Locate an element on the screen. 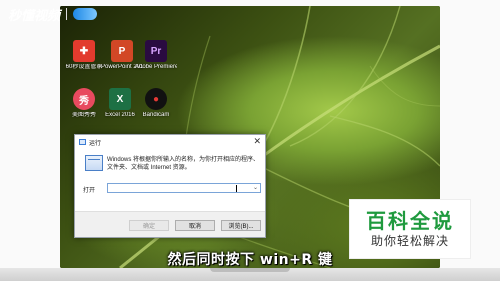 This screenshot has width=500, height=281. watermark-logo: 秒懂视频 is located at coordinates (53, 14).